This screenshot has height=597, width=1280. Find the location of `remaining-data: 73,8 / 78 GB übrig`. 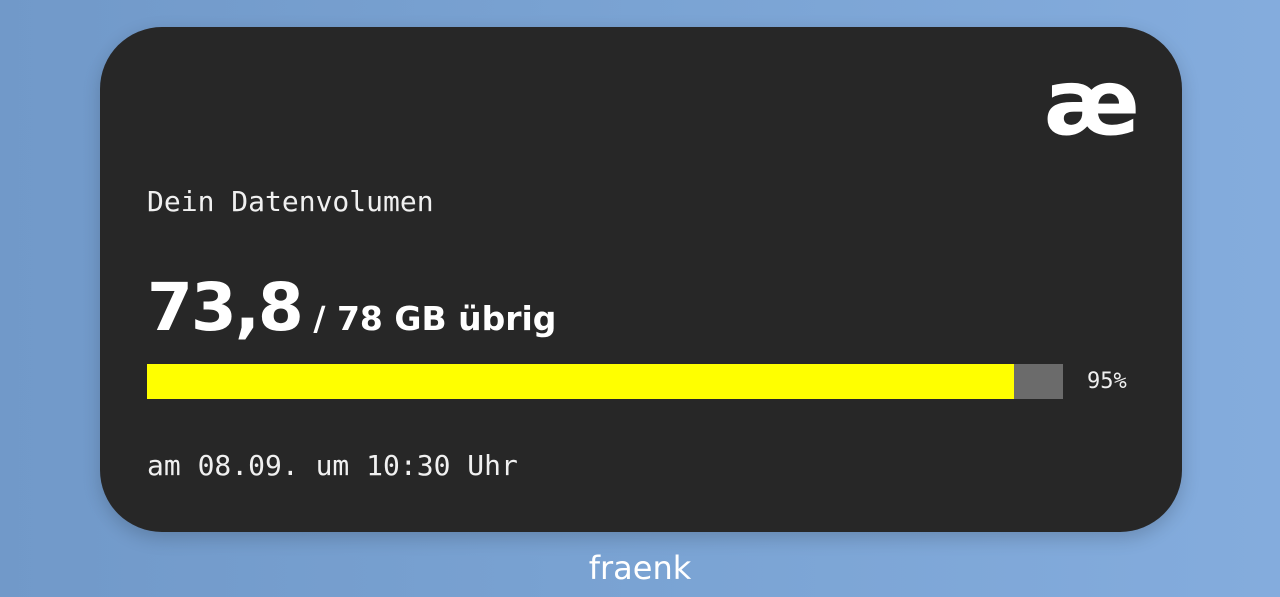

remaining-data: 73,8 / 78 GB übrig is located at coordinates (351, 308).